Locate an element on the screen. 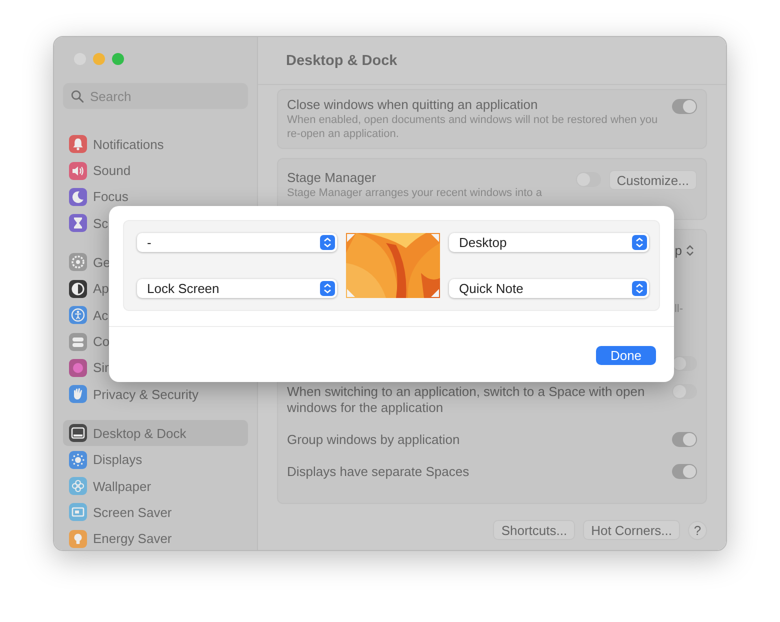 This screenshot has height=622, width=780. sidebar-item: Ac is located at coordinates (88, 315).